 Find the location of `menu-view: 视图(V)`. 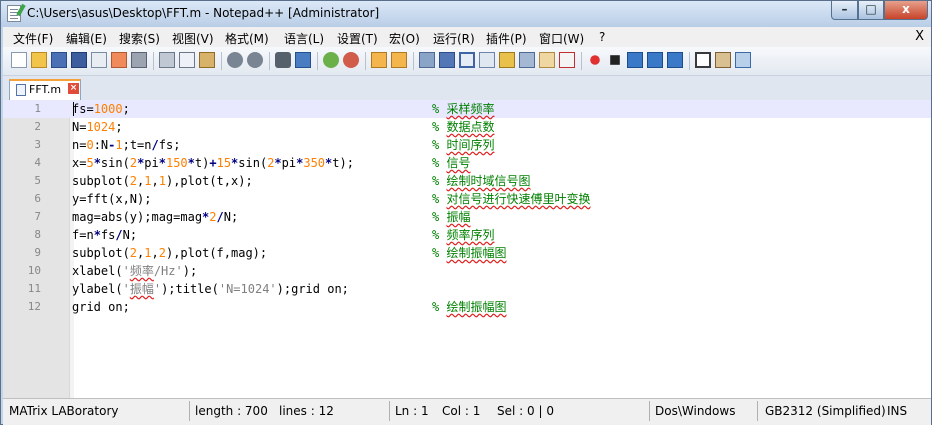

menu-view: 视图(V) is located at coordinates (193, 38).